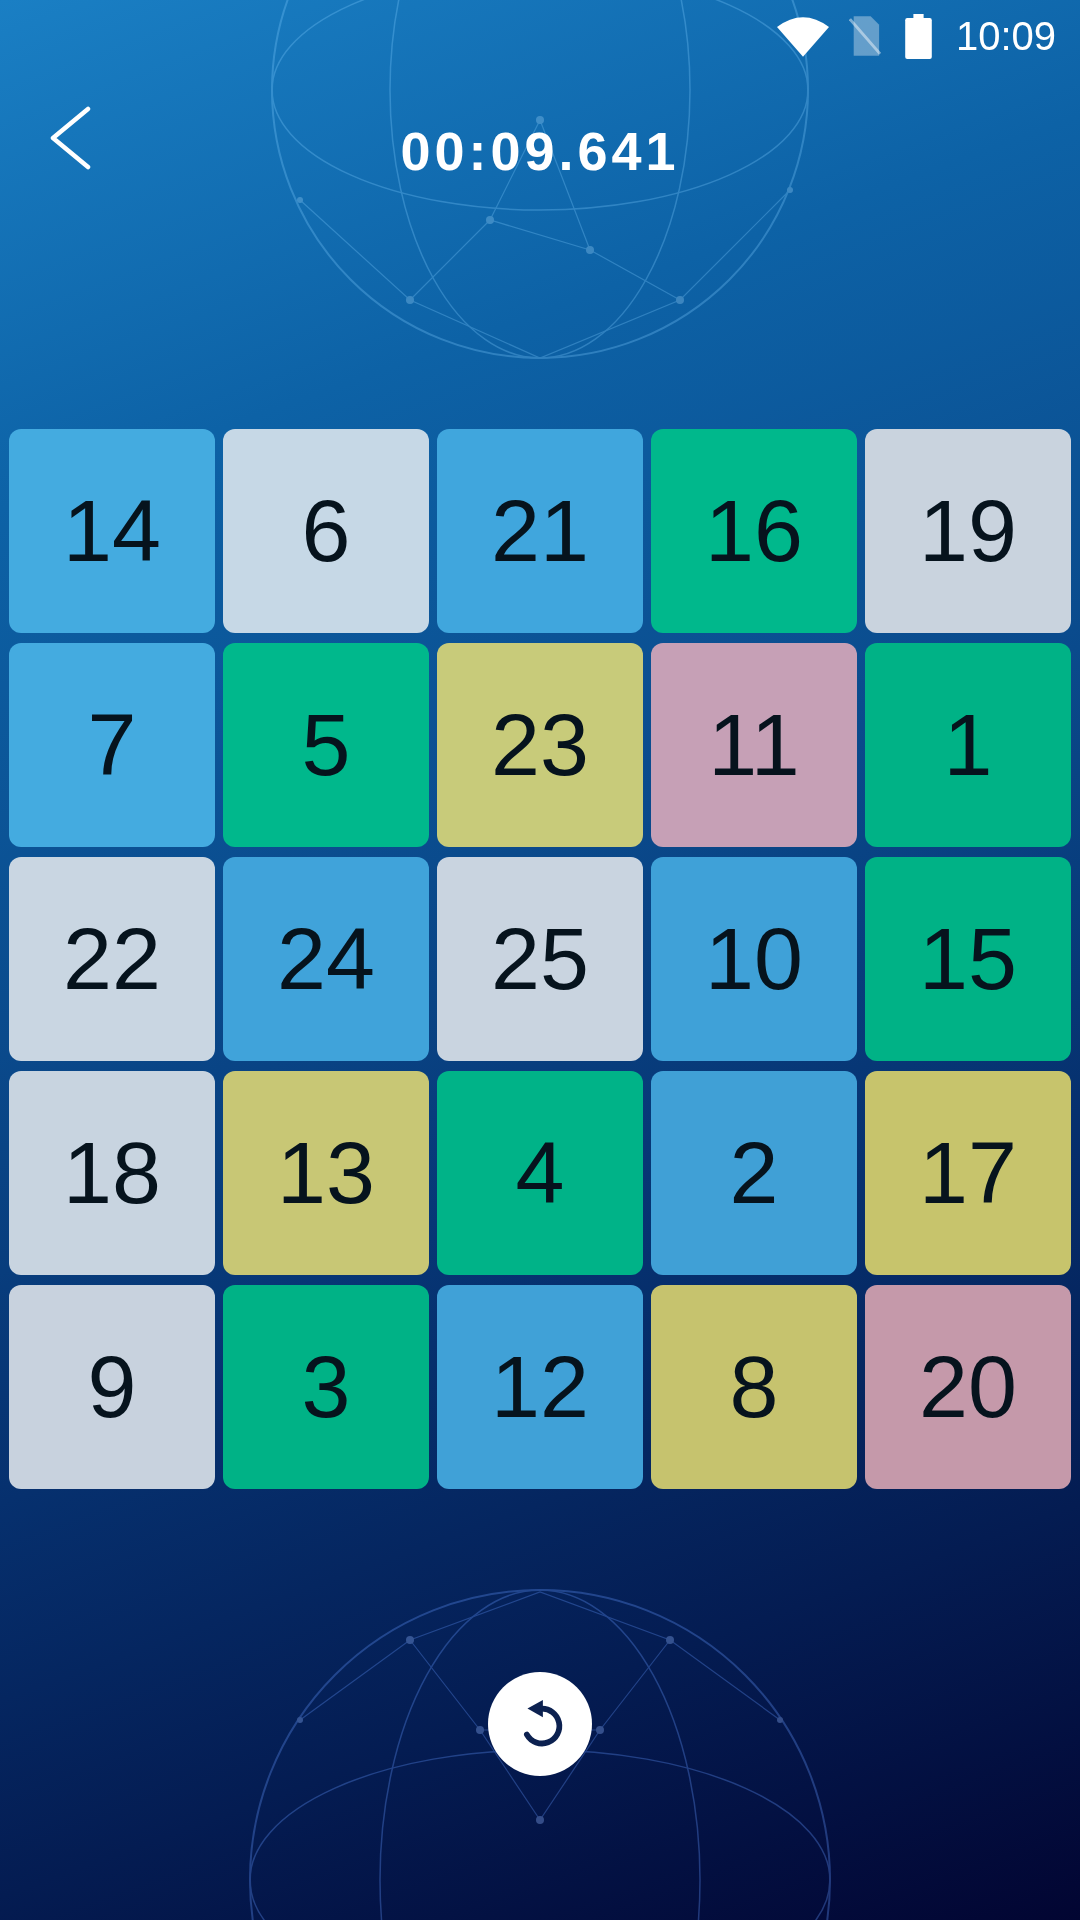  Describe the element at coordinates (968, 531) in the screenshot. I see `number-tile: 19` at that location.